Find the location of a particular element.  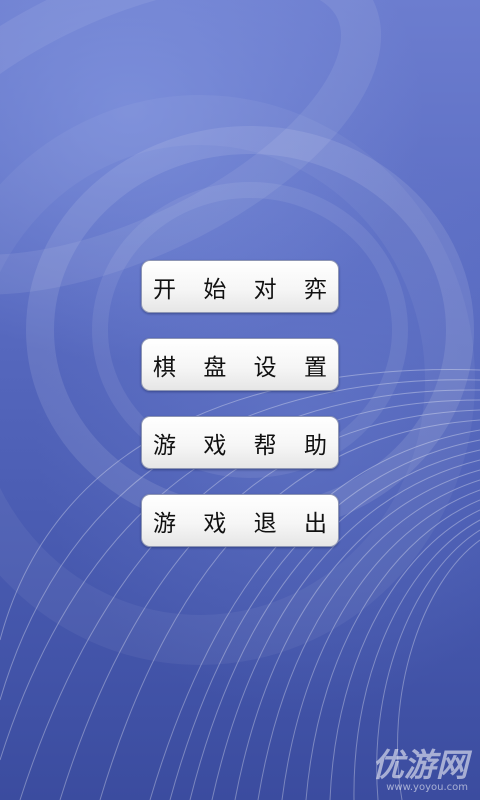

start-game-button: 开 始 对 弈 is located at coordinates (240, 286).